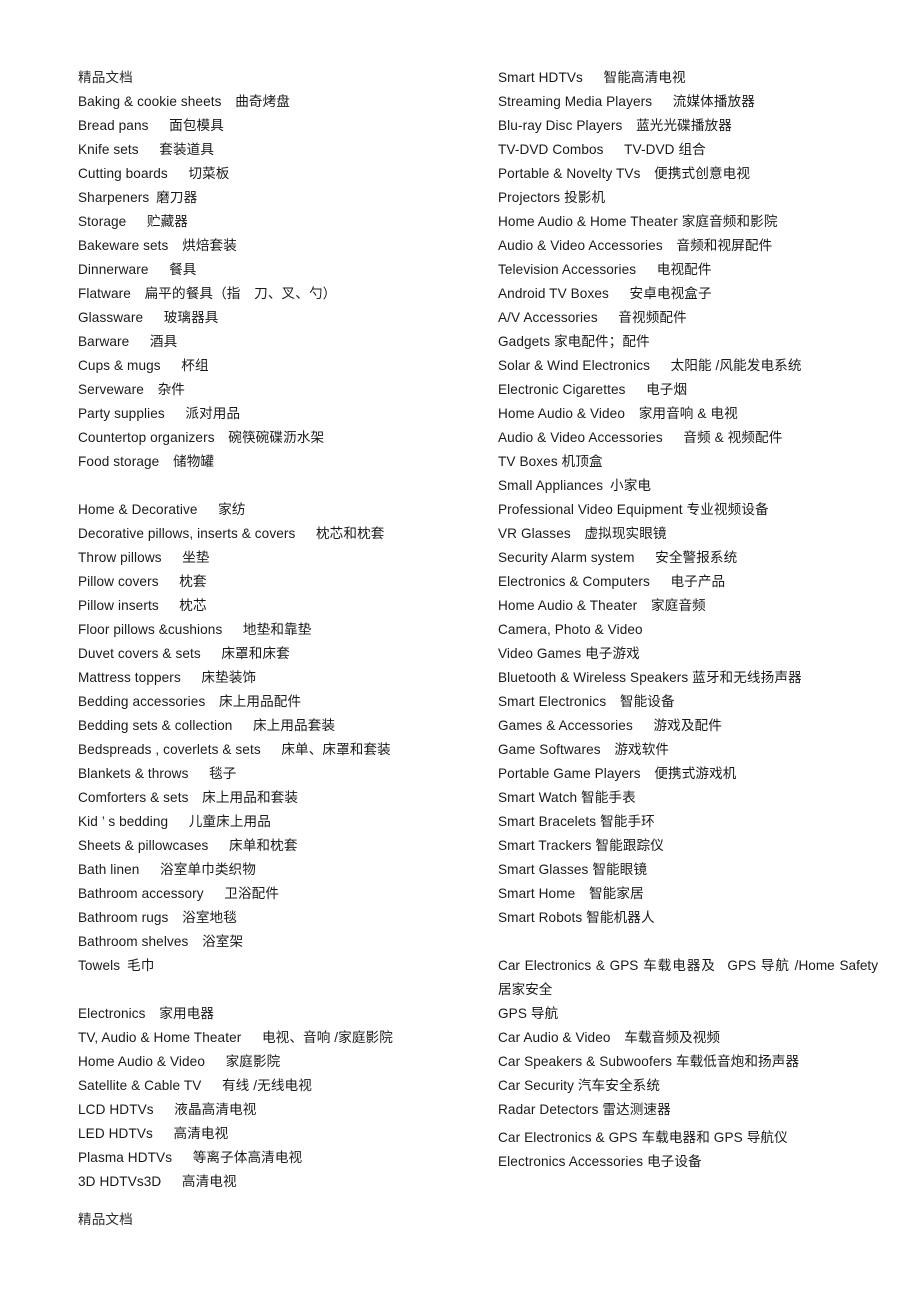  I want to click on right-entry-item: Portable & Novelty TVs 便携式创意电视, so click(624, 173).